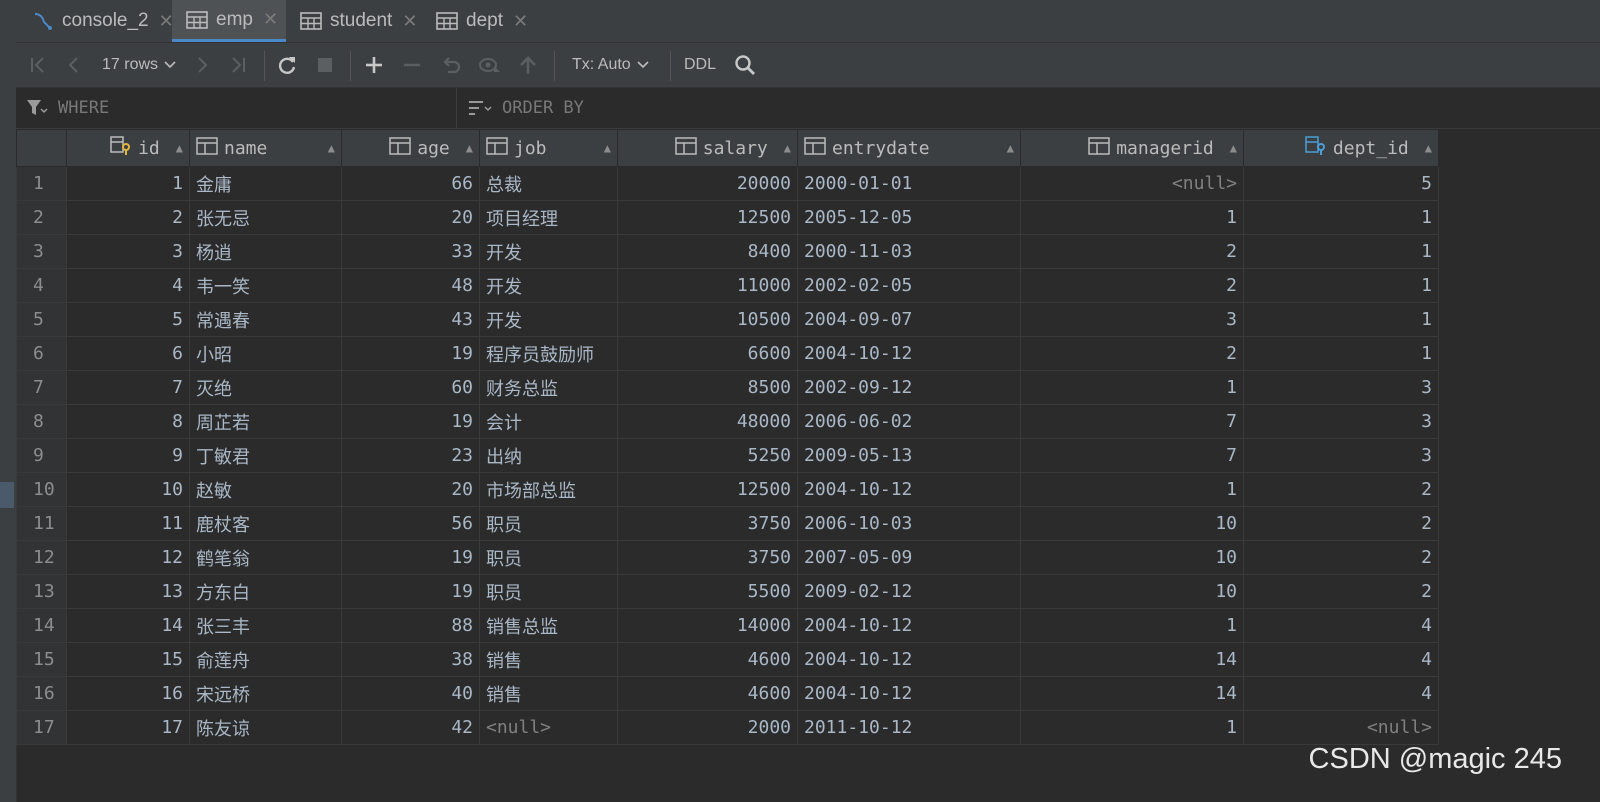 This screenshot has height=802, width=1600. Describe the element at coordinates (610, 65) in the screenshot. I see `tx-mode-selector: Tx: Auto` at that location.